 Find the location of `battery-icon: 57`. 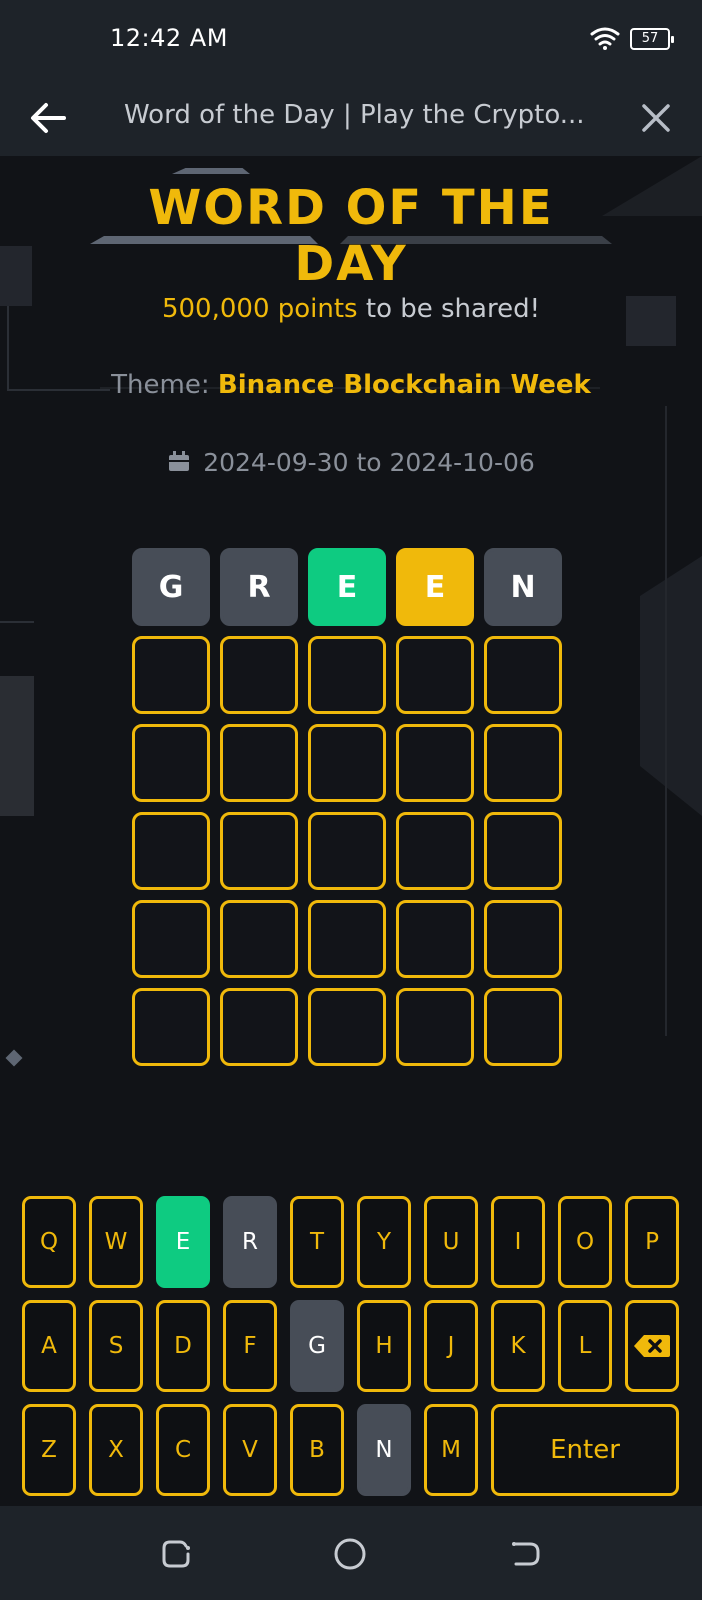

battery-icon: 57 is located at coordinates (652, 39).